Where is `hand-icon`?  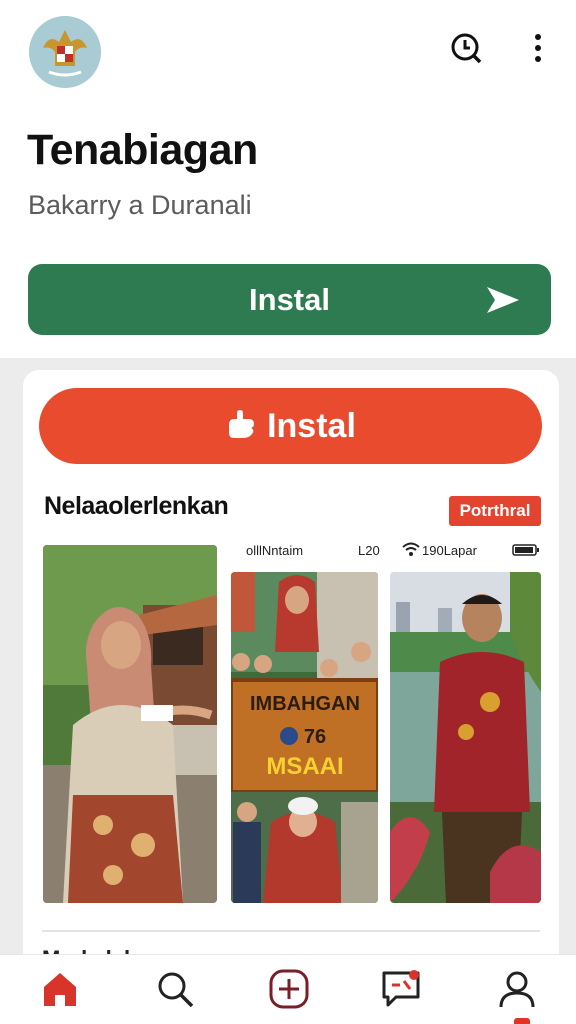
hand-icon is located at coordinates (241, 426).